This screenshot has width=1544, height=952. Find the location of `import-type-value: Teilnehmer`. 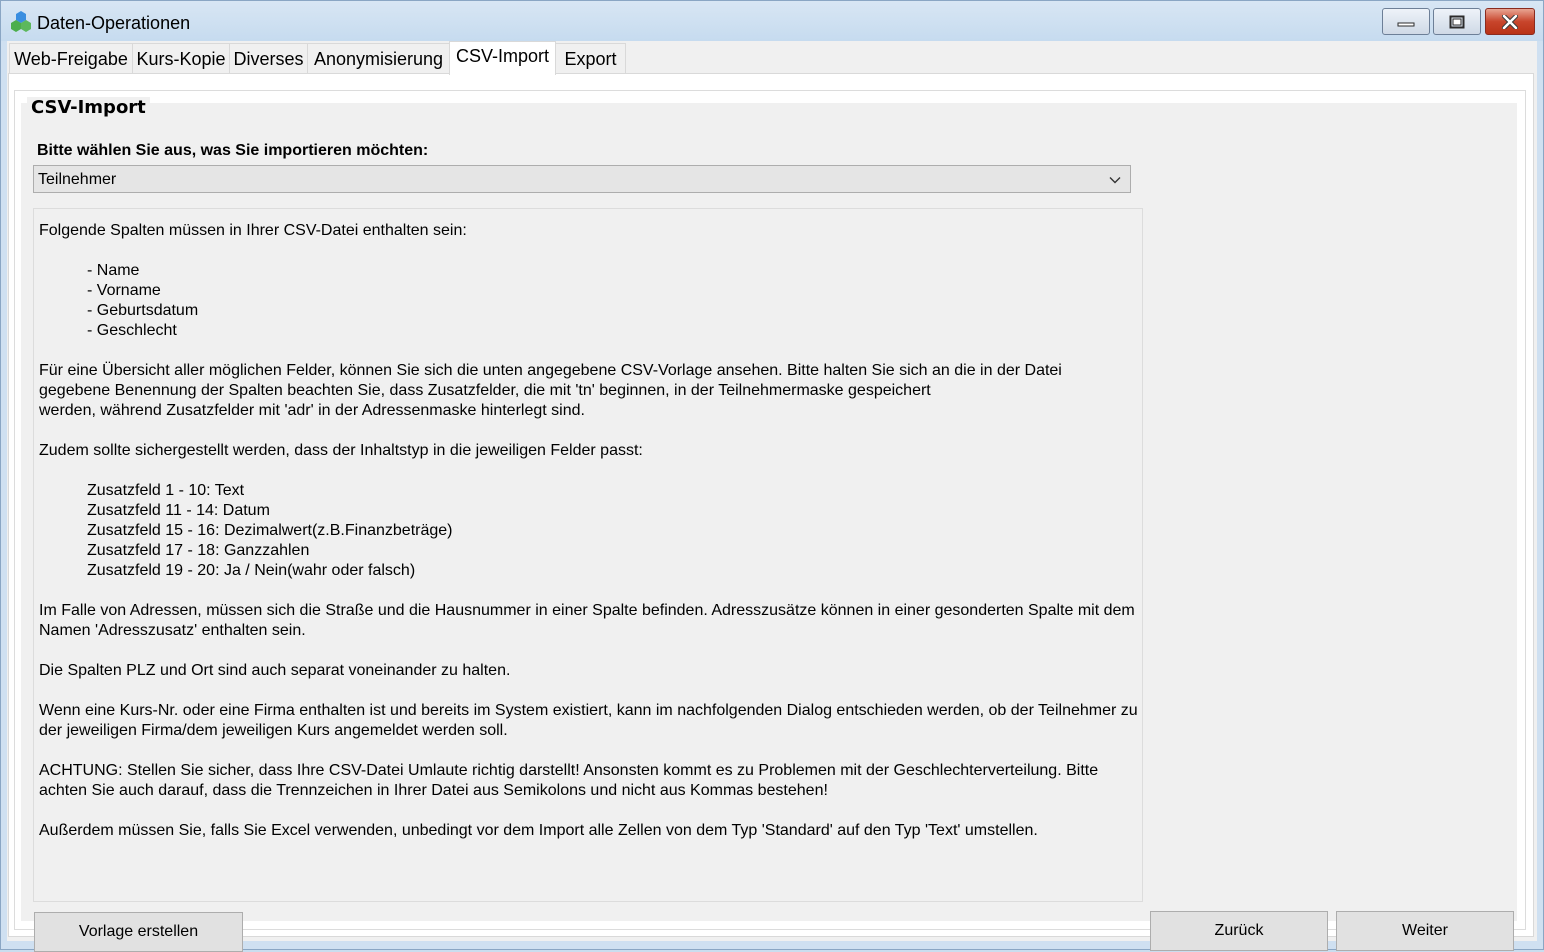

import-type-value: Teilnehmer is located at coordinates (77, 179).